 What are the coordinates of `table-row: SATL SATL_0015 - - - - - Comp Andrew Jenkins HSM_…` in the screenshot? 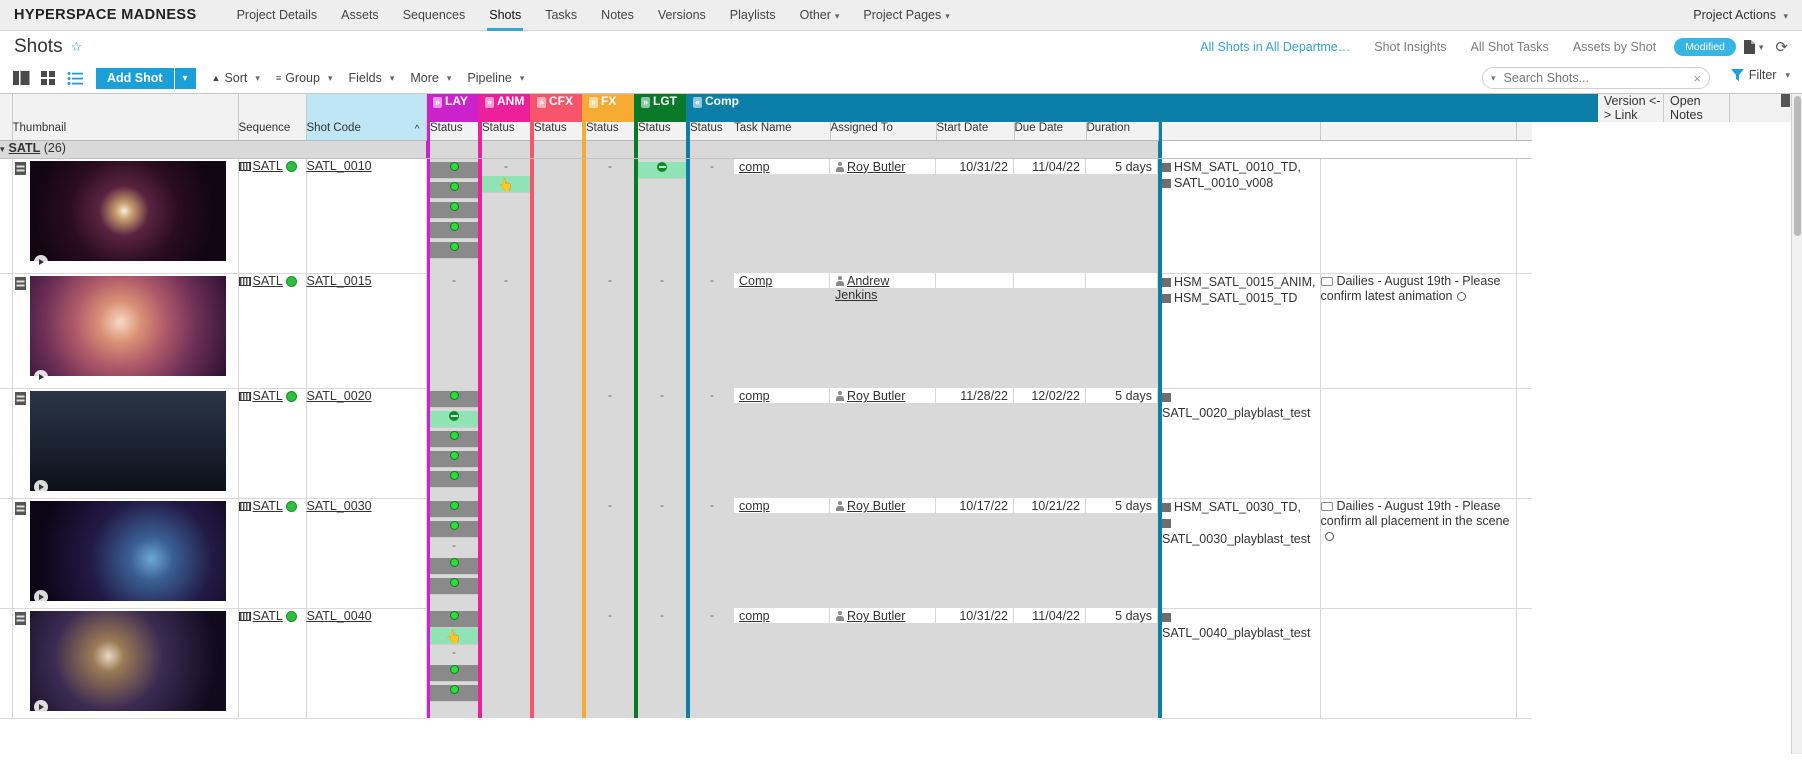 It's located at (897, 331).